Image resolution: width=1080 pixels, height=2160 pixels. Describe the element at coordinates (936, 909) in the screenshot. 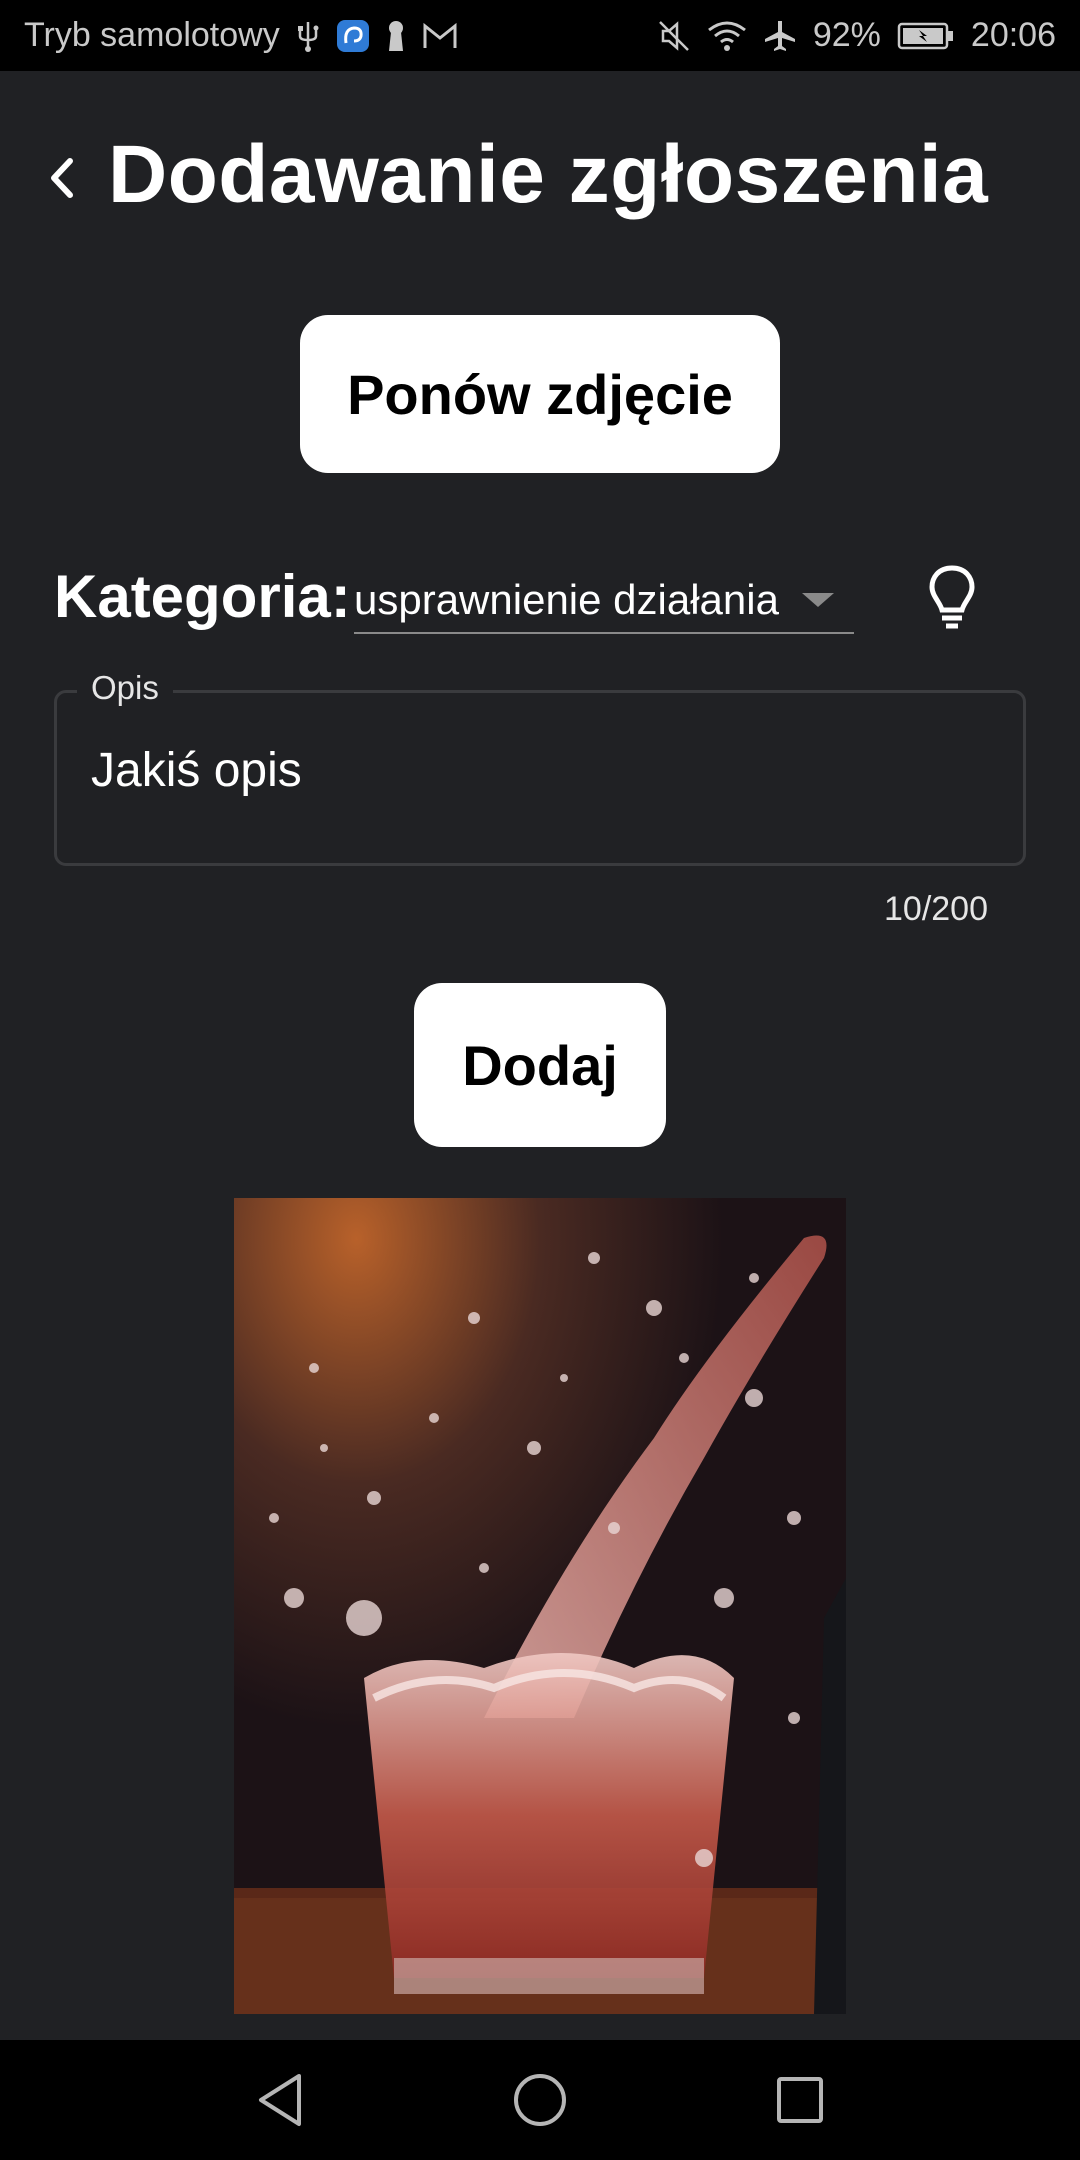

I see `char-counter: 10/200` at that location.